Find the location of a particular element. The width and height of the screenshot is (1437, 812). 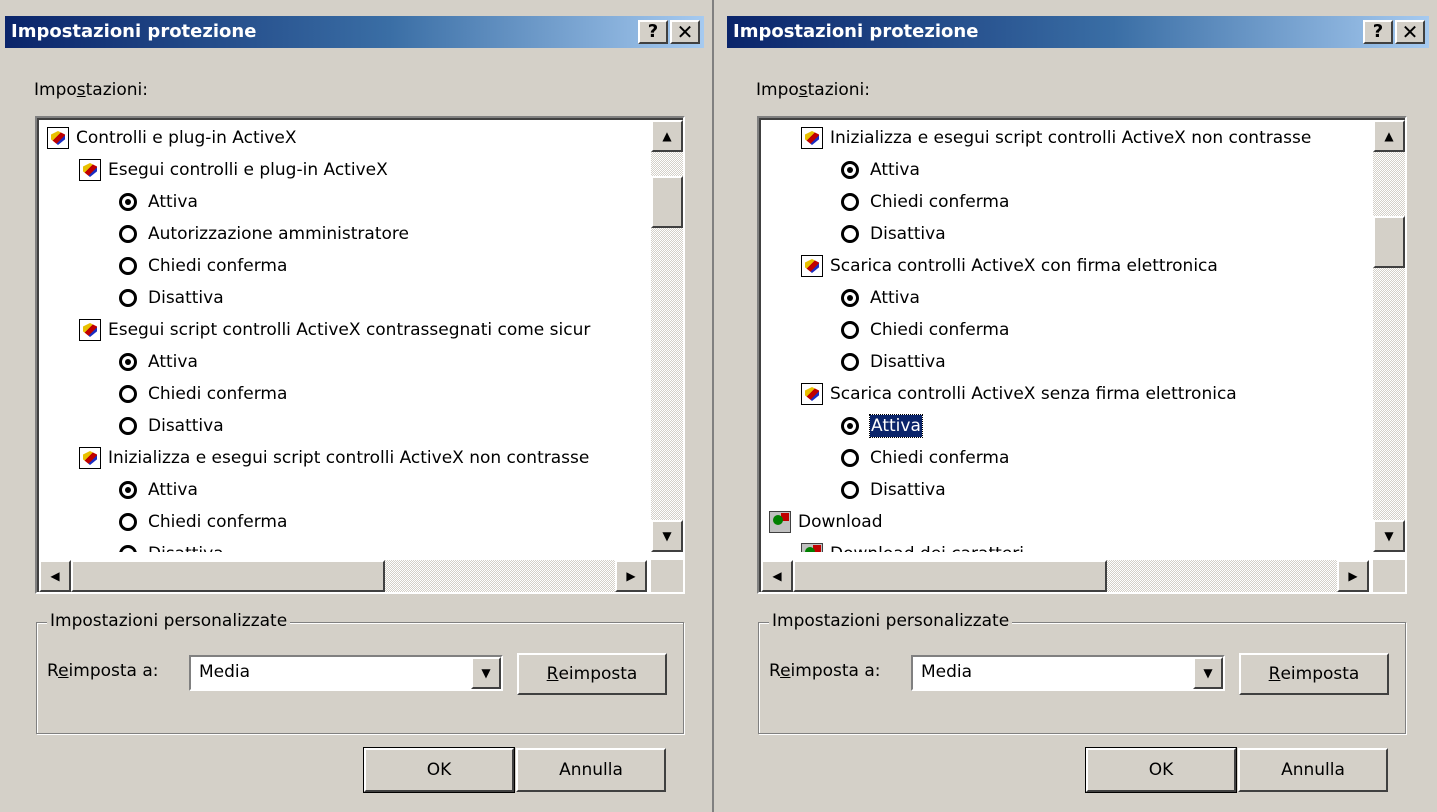

chevron-down-icon: ▼ is located at coordinates (1208, 673).